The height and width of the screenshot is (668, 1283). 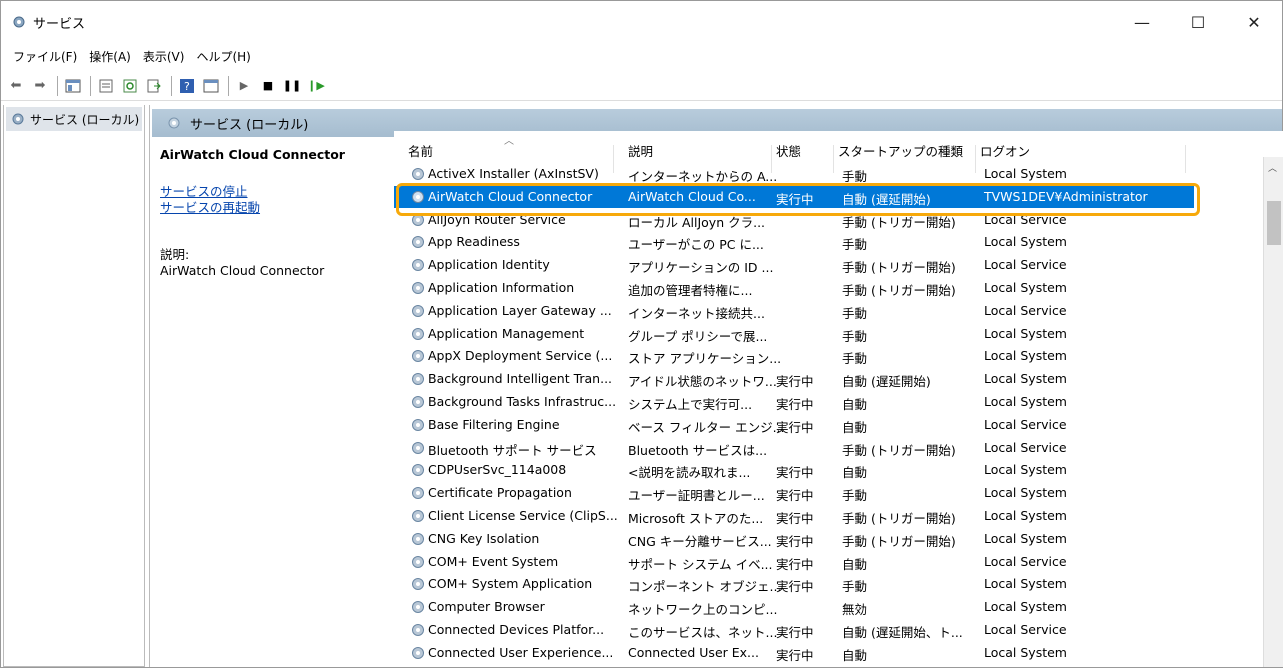 What do you see at coordinates (1198, 22) in the screenshot?
I see `maximize-button: ☐` at bounding box center [1198, 22].